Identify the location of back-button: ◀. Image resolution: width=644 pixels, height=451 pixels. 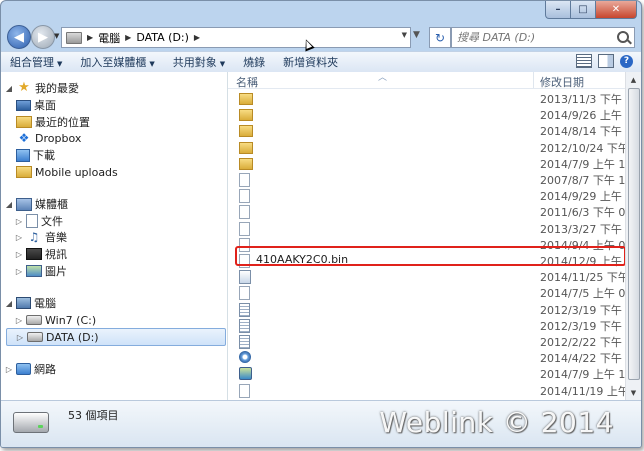
(19, 37).